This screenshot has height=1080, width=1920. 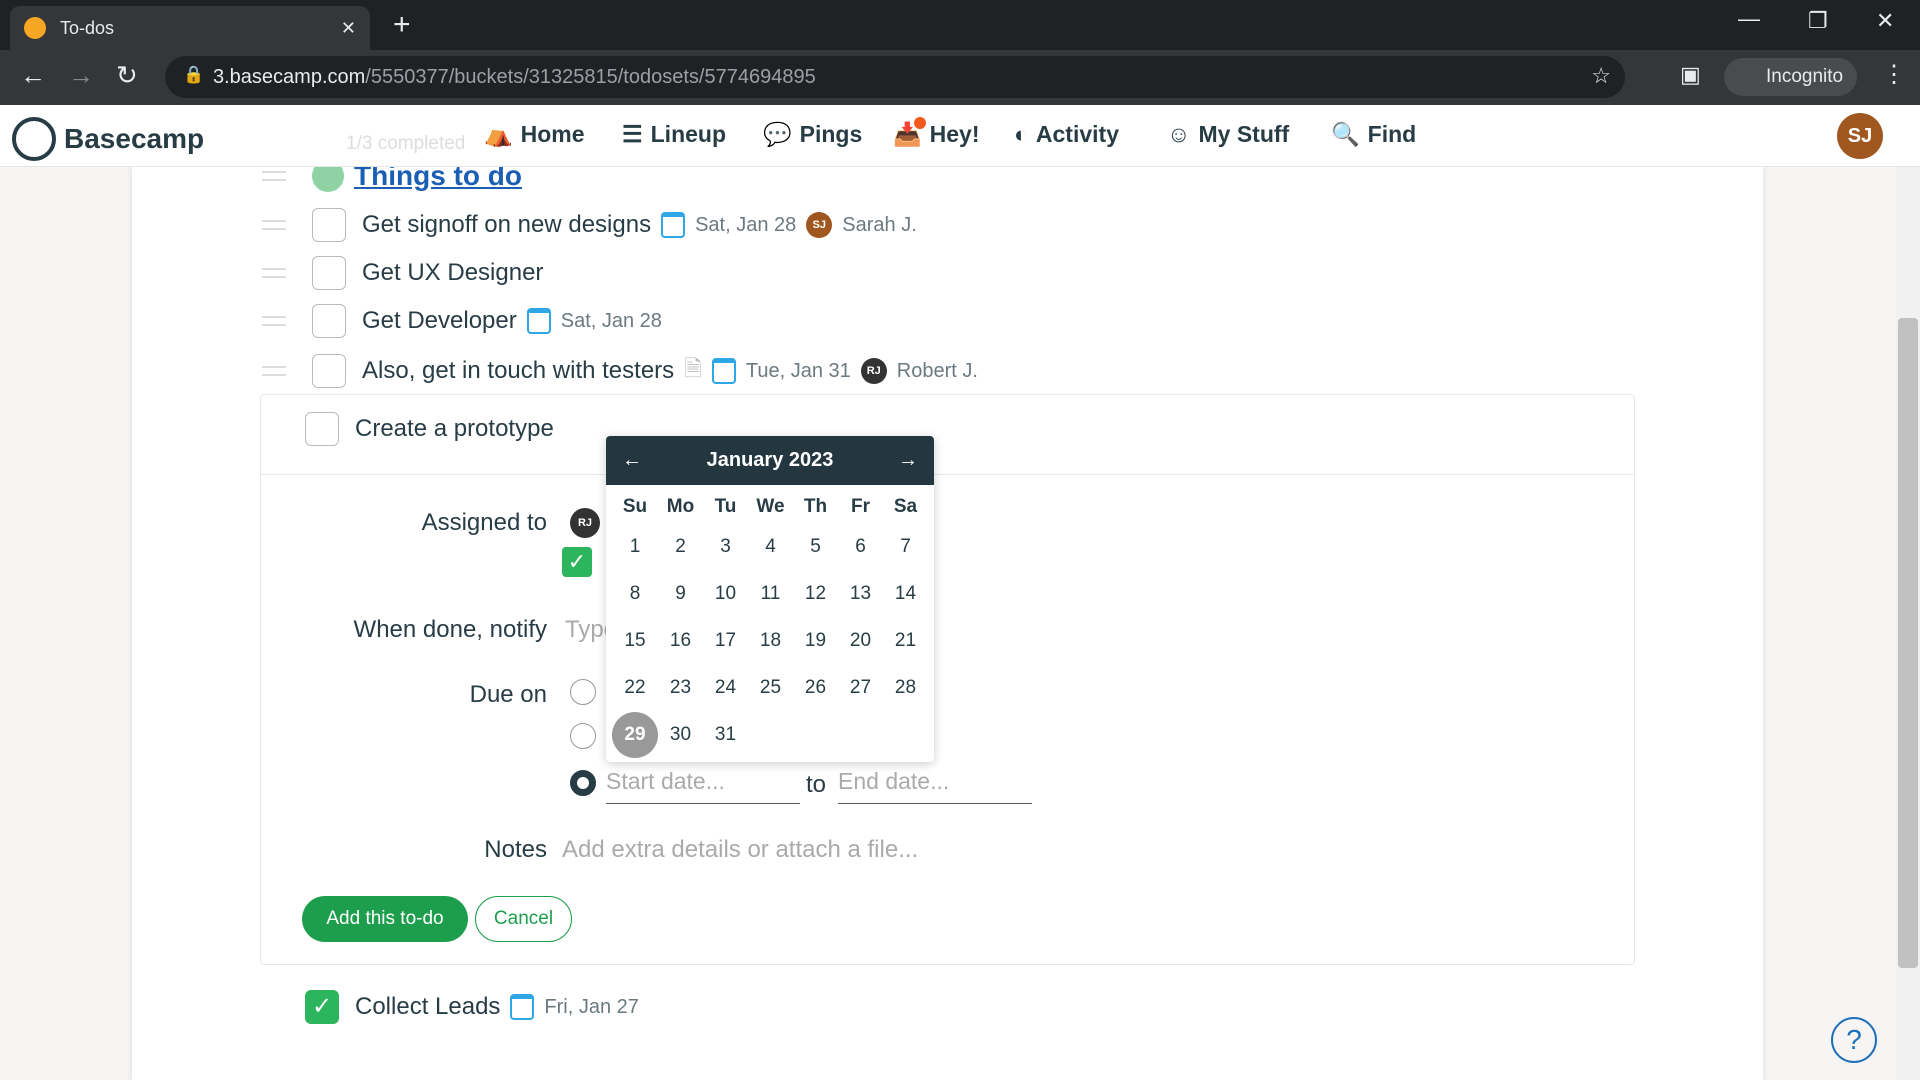 What do you see at coordinates (1791, 77) in the screenshot?
I see `profile-button: Incognito` at bounding box center [1791, 77].